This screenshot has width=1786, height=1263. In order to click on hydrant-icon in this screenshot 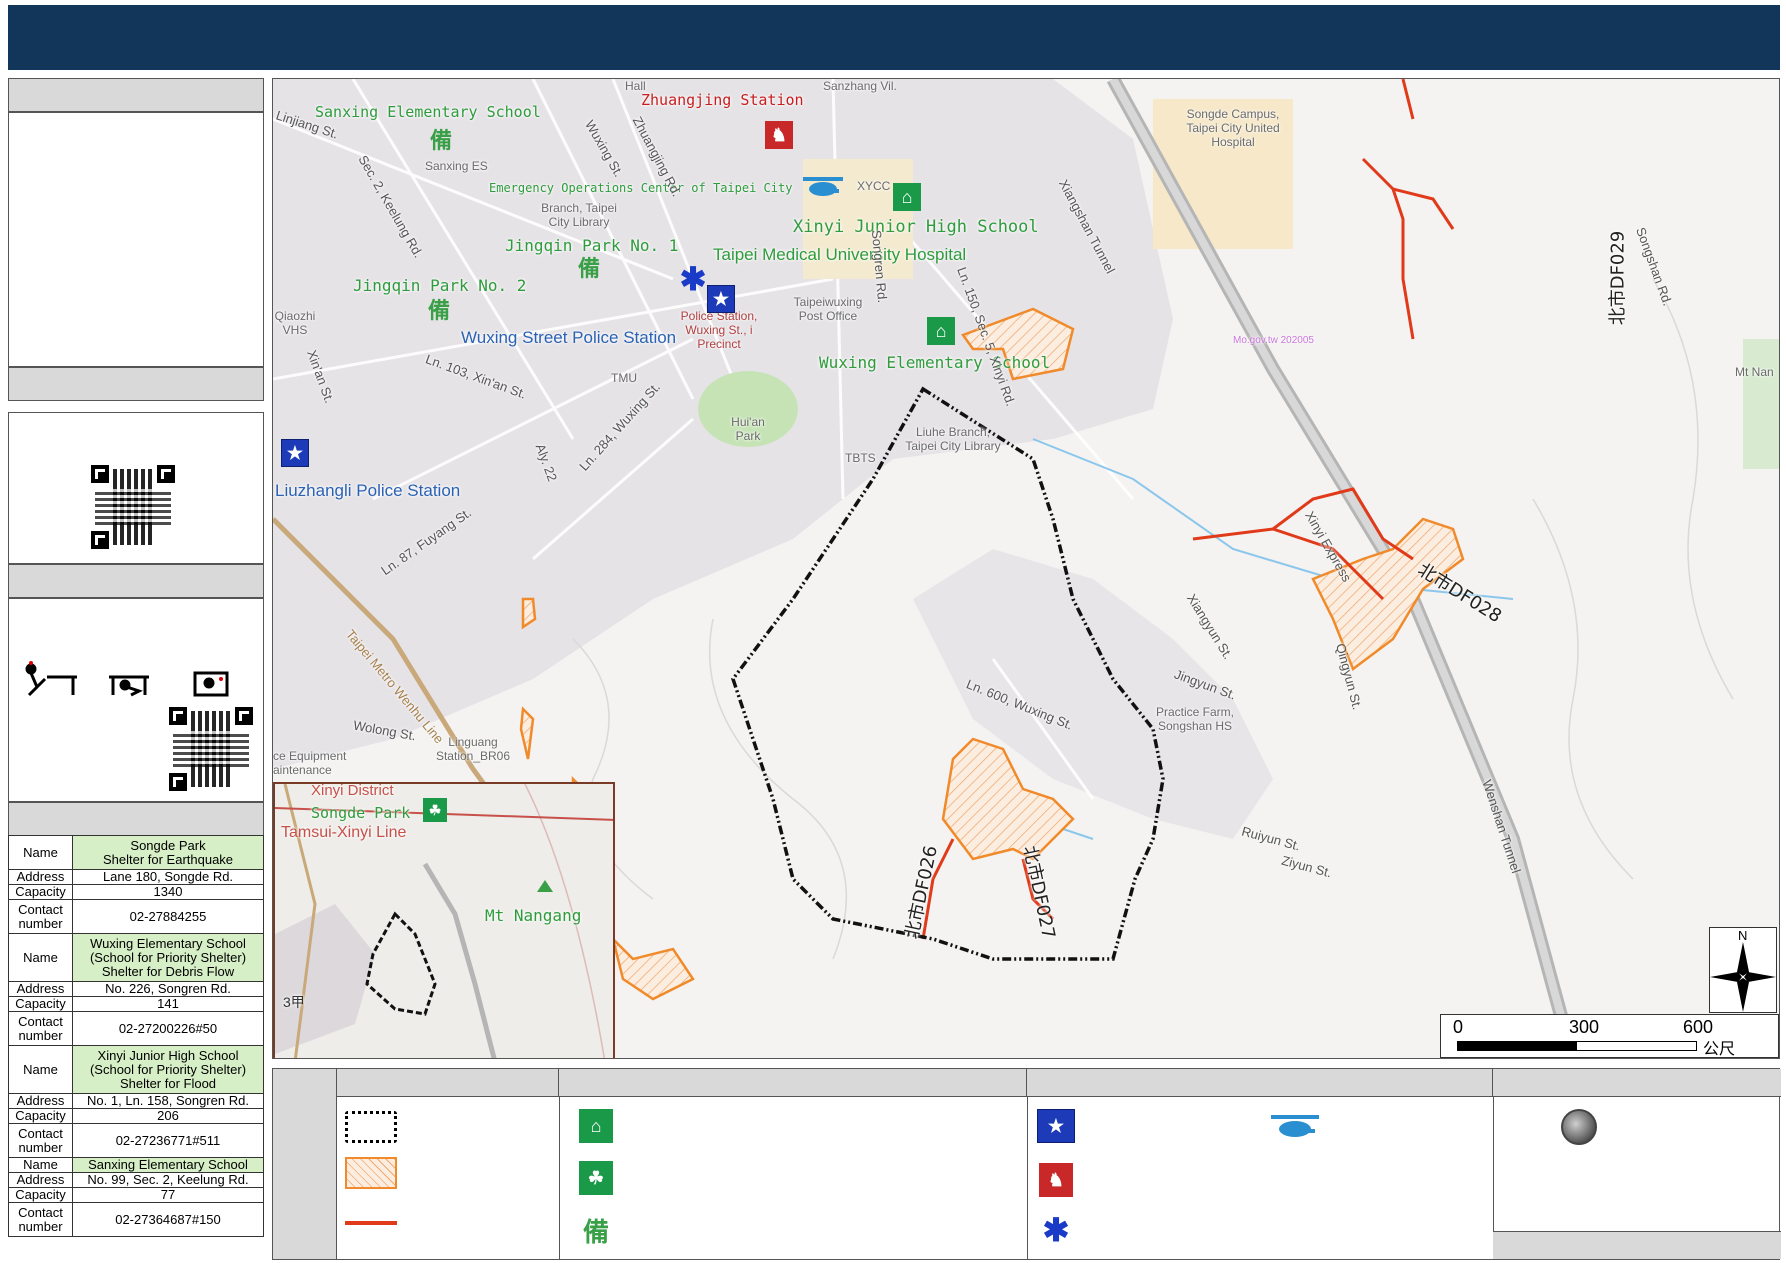, I will do `click(1579, 1127)`.